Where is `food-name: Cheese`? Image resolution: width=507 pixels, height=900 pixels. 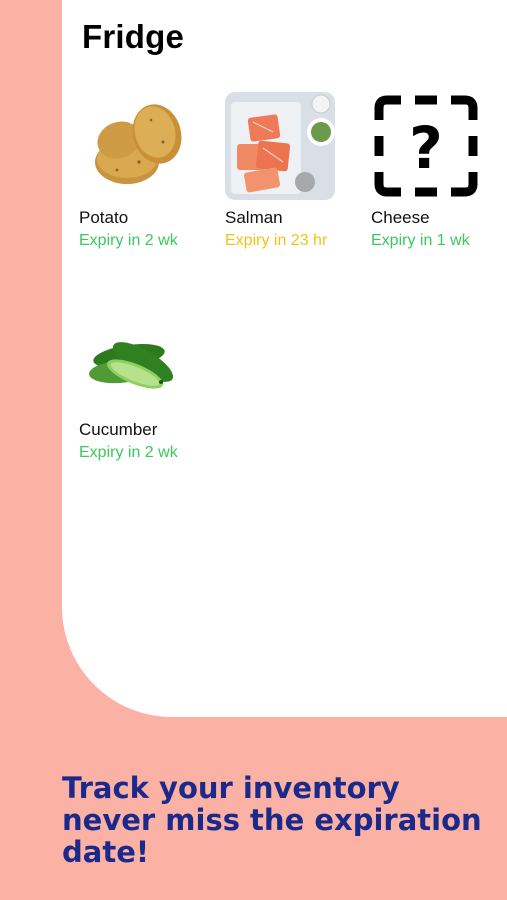 food-name: Cheese is located at coordinates (400, 217).